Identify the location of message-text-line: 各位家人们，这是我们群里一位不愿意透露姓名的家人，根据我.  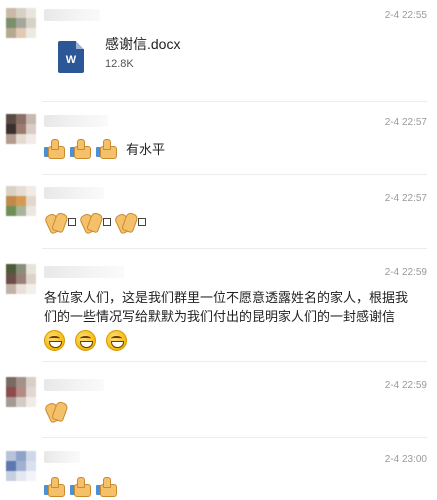
(226, 297).